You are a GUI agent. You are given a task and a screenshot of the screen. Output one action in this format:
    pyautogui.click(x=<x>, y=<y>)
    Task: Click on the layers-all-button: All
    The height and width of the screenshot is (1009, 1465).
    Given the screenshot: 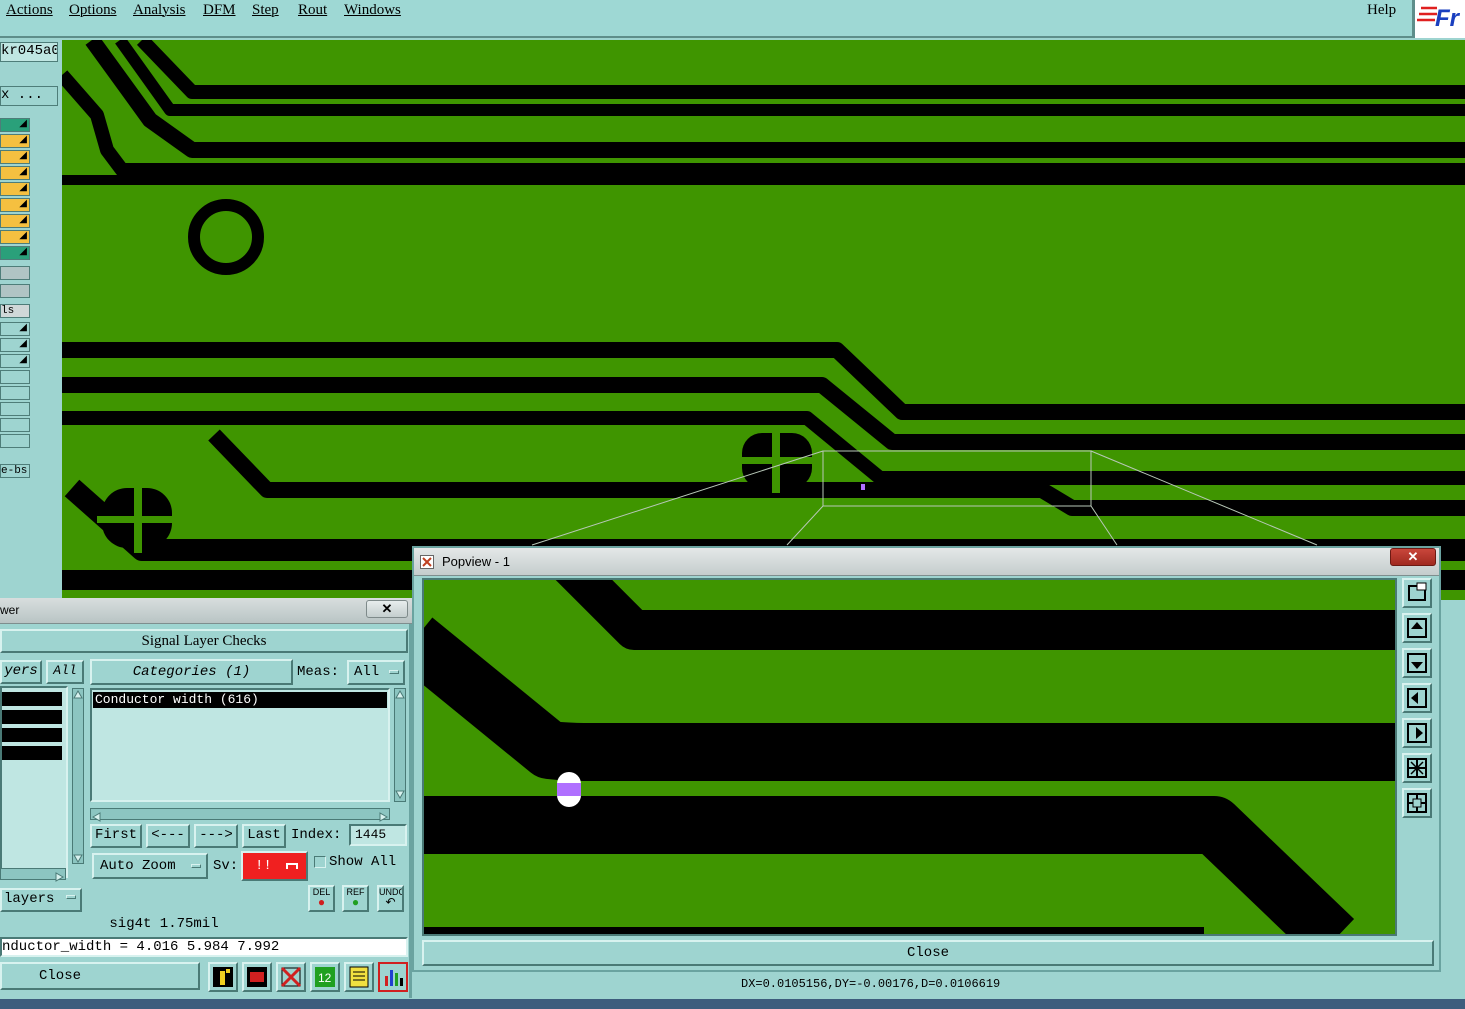 What is the action you would take?
    pyautogui.click(x=65, y=672)
    